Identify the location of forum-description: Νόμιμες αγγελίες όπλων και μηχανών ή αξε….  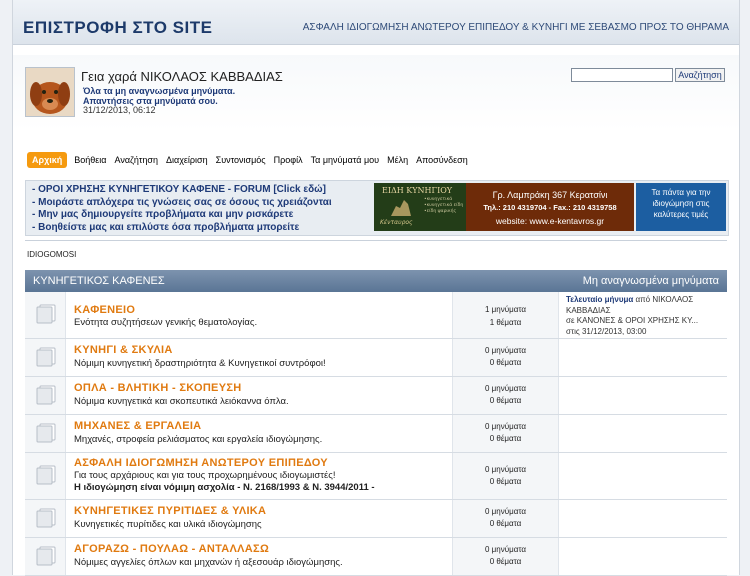
(208, 562).